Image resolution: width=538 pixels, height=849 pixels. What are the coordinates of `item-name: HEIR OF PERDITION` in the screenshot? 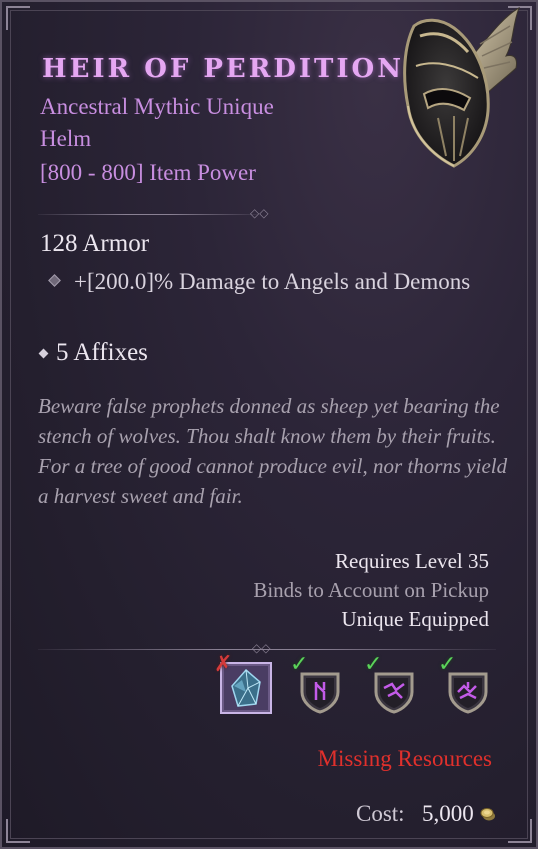 It's located at (223, 69).